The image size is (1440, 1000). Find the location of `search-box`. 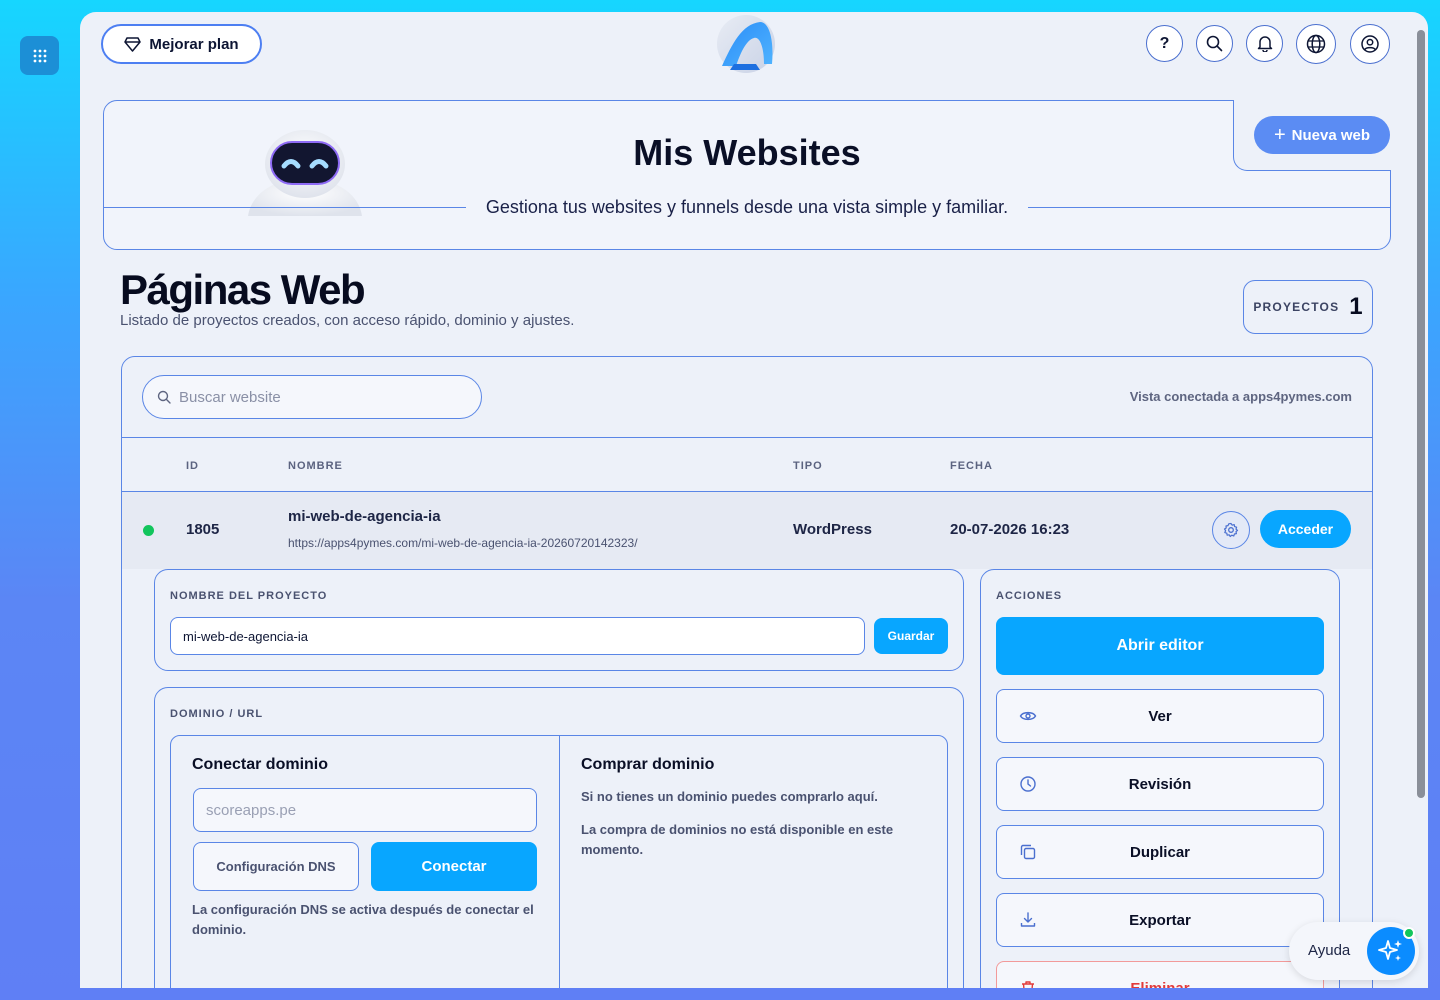

search-box is located at coordinates (312, 397).